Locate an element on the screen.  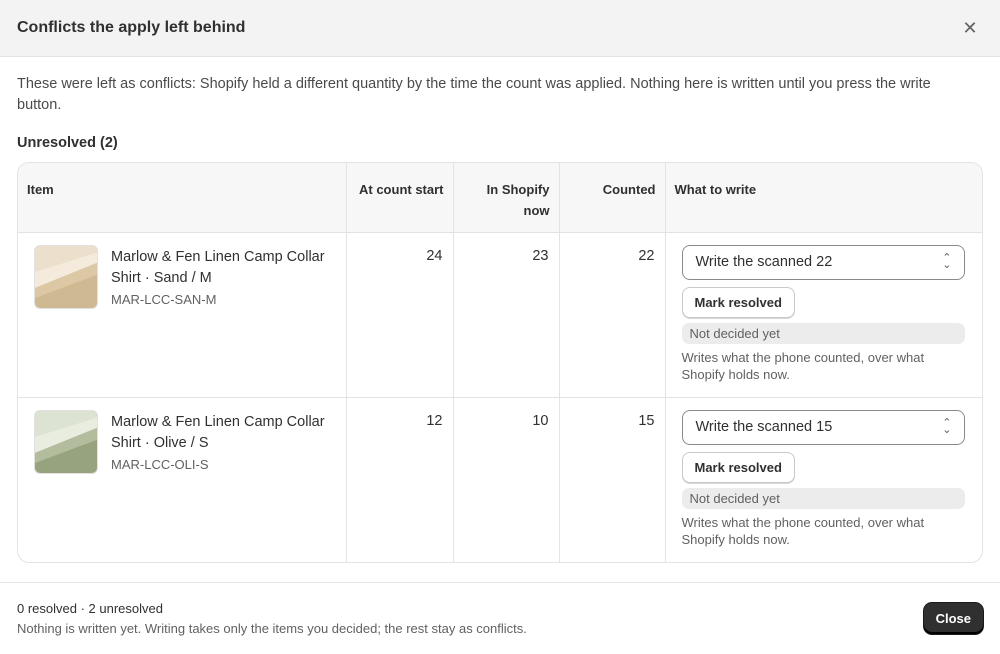
at-count-start-value: 24 is located at coordinates (400, 315).